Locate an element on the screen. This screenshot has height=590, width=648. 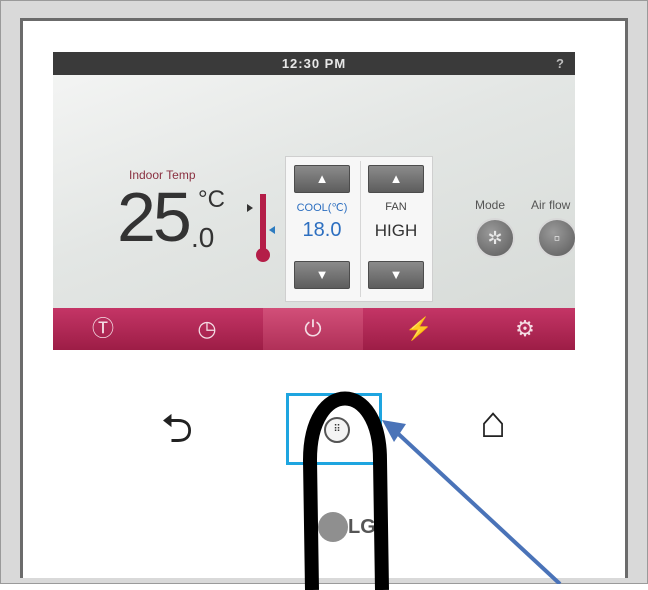
annotation-arrow is located at coordinates (472, 502).